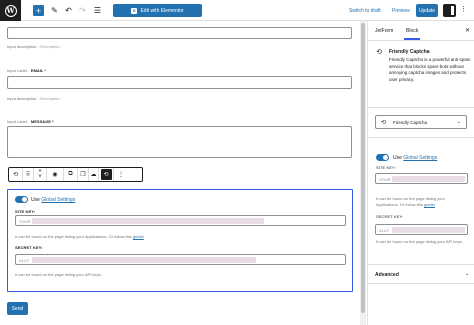 The width and height of the screenshot is (474, 325). What do you see at coordinates (121, 174) in the screenshot?
I see `block-options-icon: ⋮` at bounding box center [121, 174].